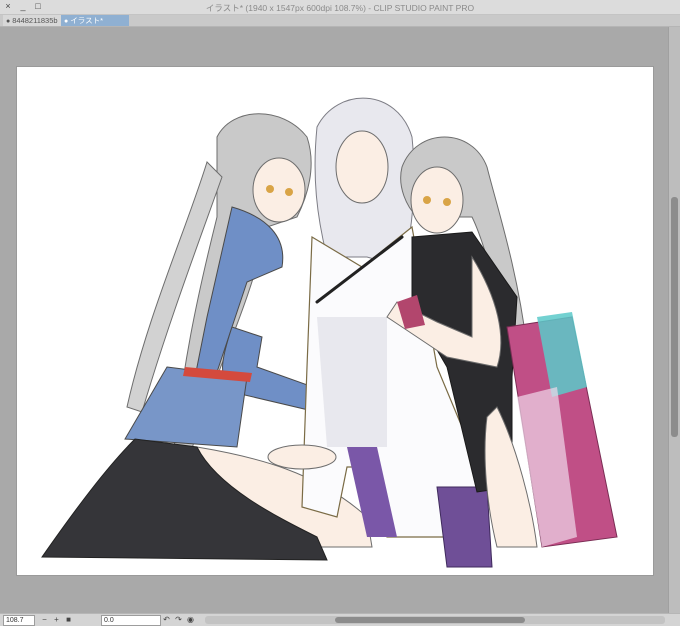 The width and height of the screenshot is (680, 626). I want to click on tab-document-2-active: ● イラスト*, so click(95, 20).